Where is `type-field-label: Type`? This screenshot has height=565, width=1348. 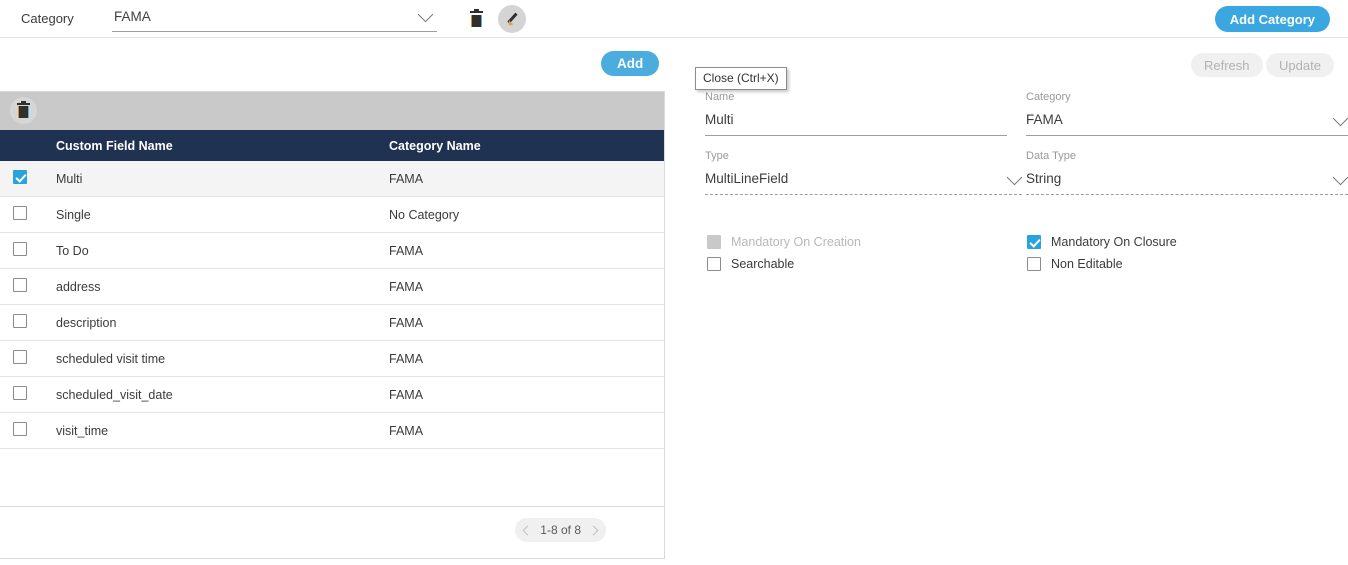
type-field-label: Type is located at coordinates (717, 156).